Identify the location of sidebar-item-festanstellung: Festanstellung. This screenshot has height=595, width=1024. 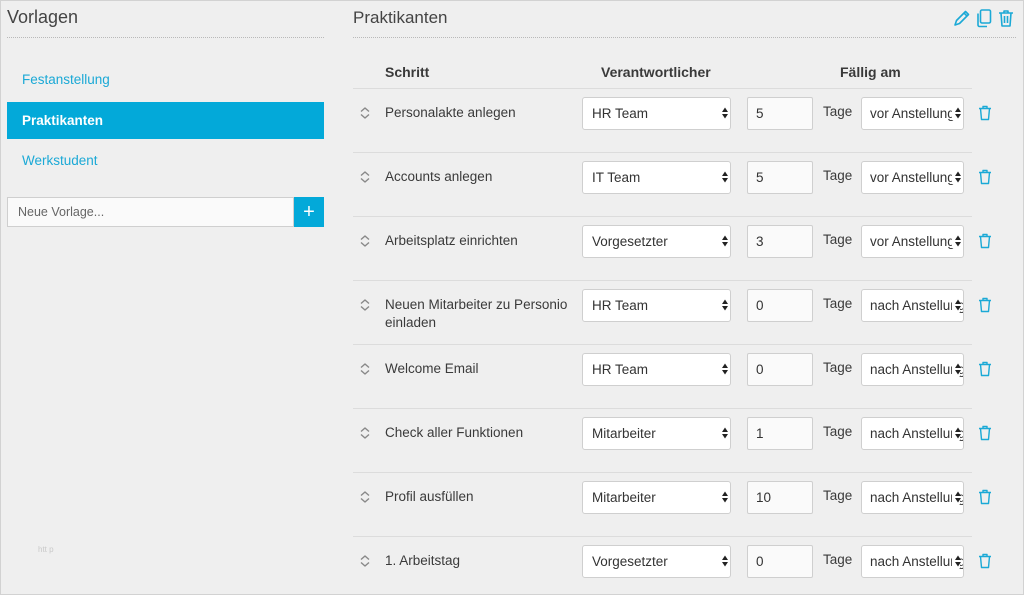
(165, 79).